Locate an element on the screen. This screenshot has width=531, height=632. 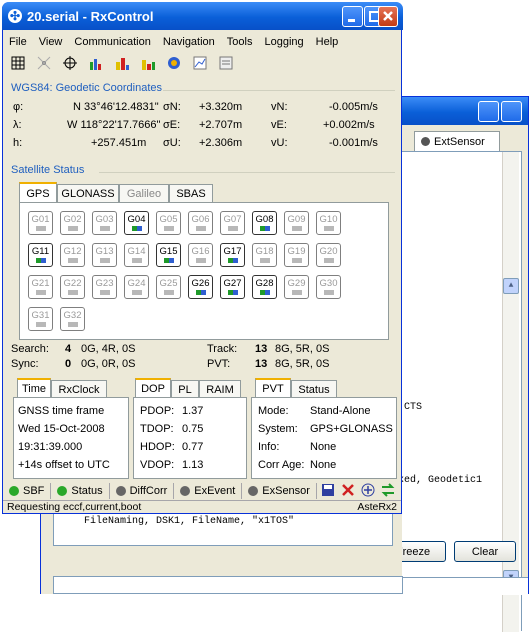
sv-box: G23 is located at coordinates (104, 287).